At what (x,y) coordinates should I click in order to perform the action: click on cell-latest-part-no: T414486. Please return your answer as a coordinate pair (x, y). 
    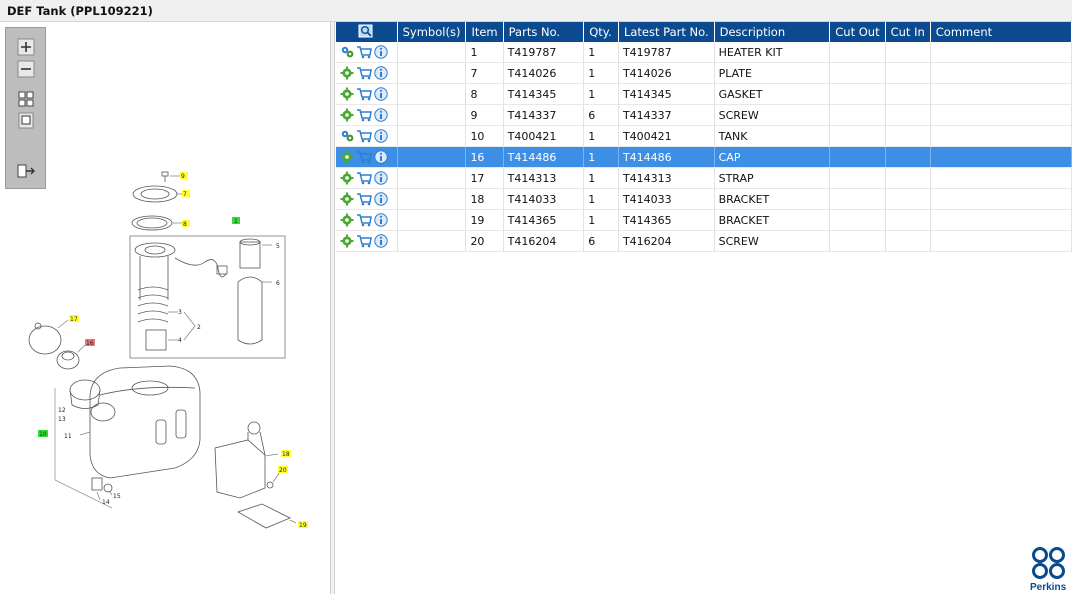
    Looking at the image, I should click on (666, 157).